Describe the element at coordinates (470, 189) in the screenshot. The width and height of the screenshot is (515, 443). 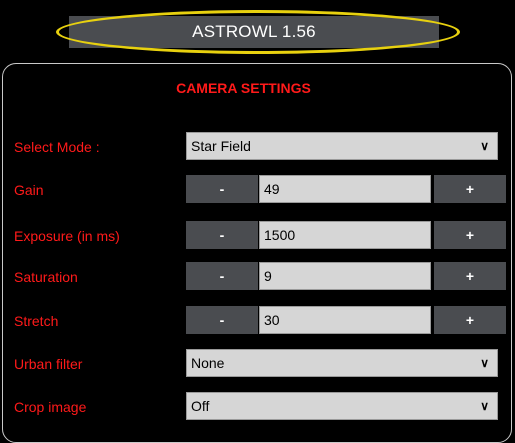
I see `gain-increase-button: +` at that location.